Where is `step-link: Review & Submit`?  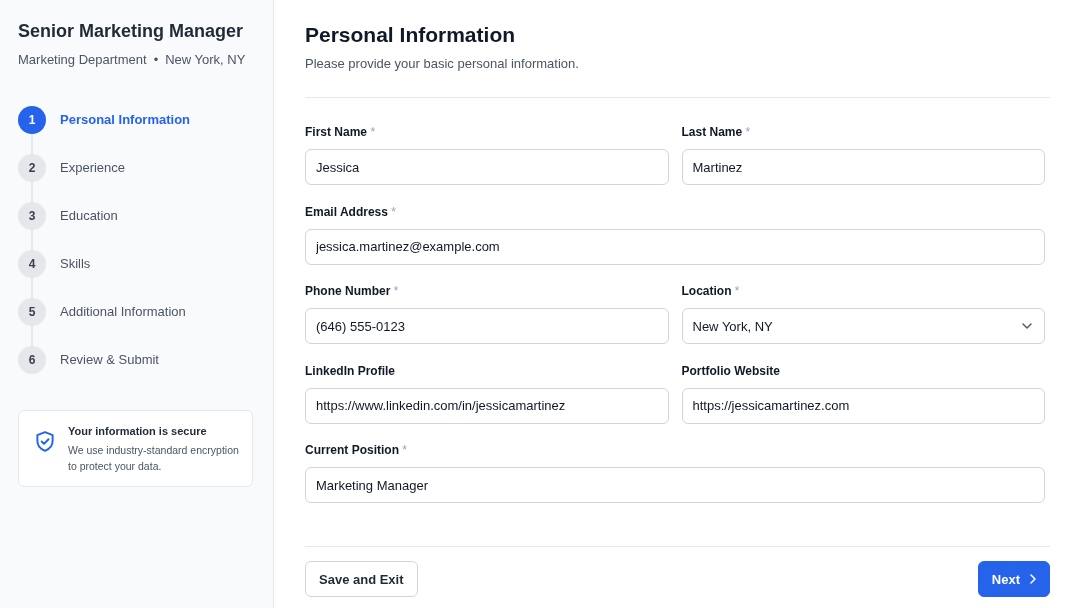 step-link: Review & Submit is located at coordinates (109, 360).